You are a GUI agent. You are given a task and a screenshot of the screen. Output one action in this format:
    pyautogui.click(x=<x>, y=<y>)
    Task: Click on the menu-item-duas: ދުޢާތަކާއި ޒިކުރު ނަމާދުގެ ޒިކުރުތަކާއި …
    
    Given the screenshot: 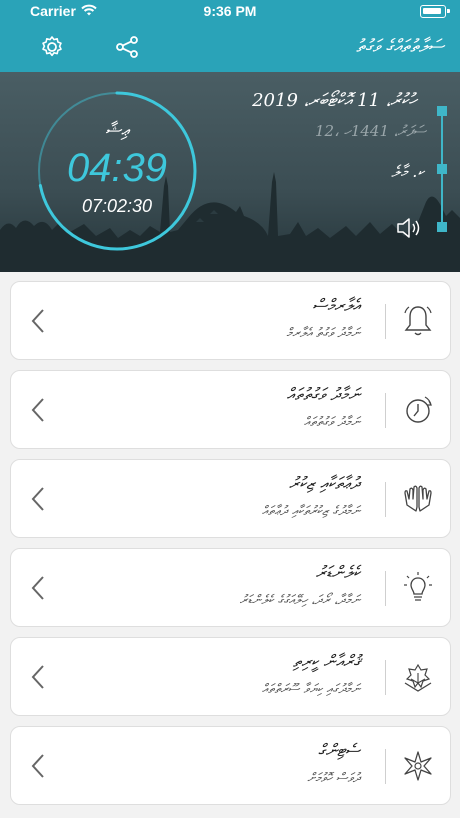 What is the action you would take?
    pyautogui.click(x=230, y=498)
    